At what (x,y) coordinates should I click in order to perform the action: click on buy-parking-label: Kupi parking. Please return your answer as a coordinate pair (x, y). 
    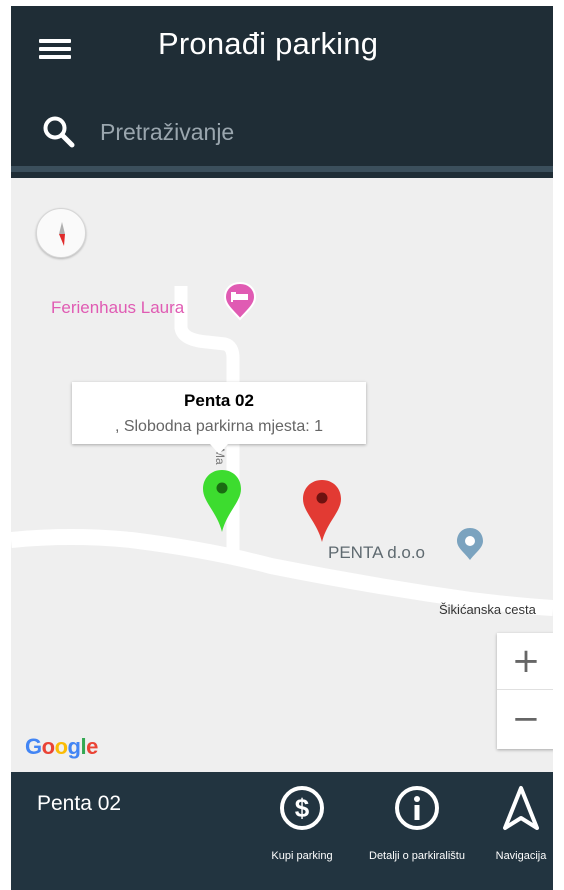
    Looking at the image, I should click on (302, 856).